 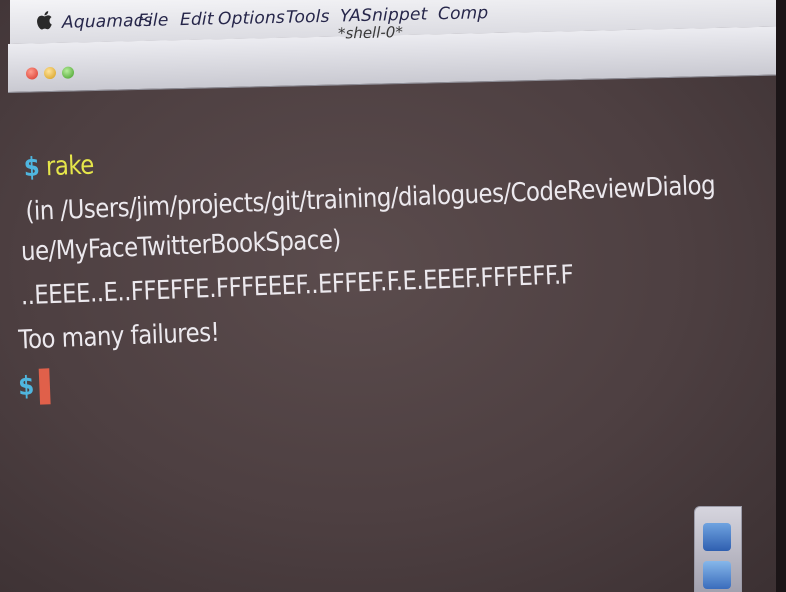 What do you see at coordinates (308, 17) in the screenshot?
I see `menu-tools: Tools` at bounding box center [308, 17].